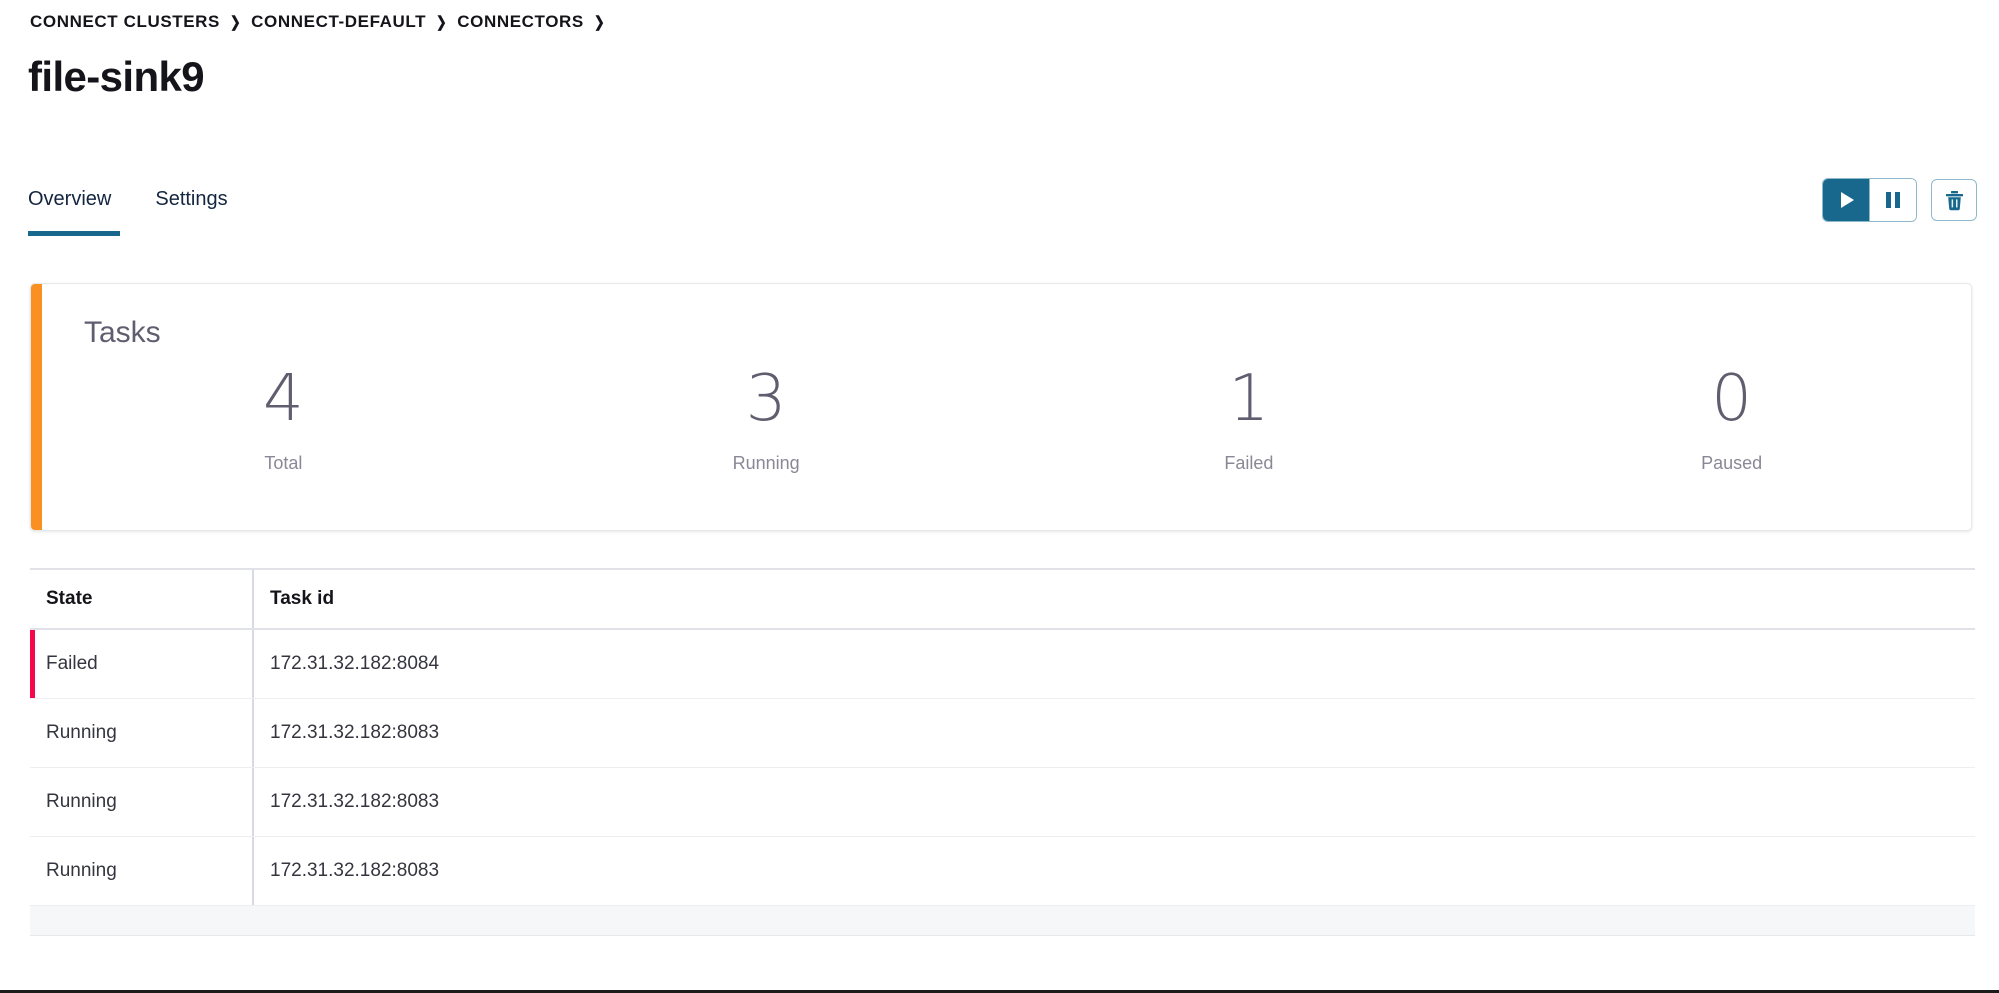  Describe the element at coordinates (1001, 233) in the screenshot. I see `tab-track` at that location.